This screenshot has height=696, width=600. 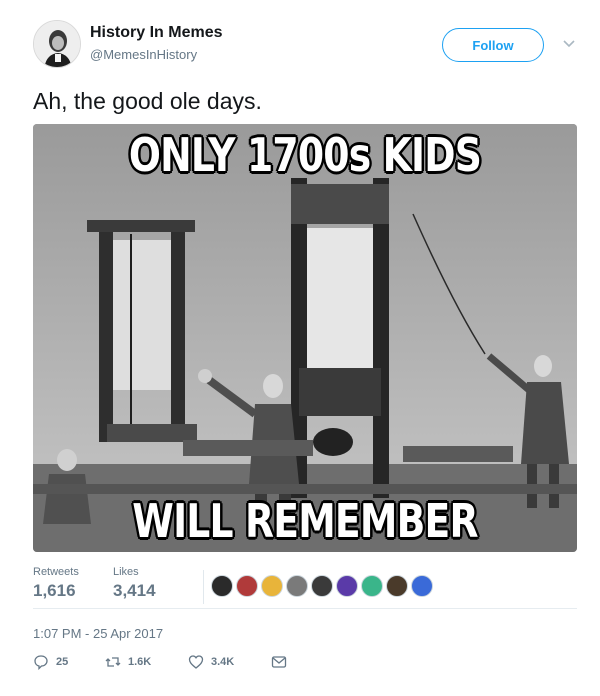 I want to click on envelope-icon, so click(x=279, y=662).